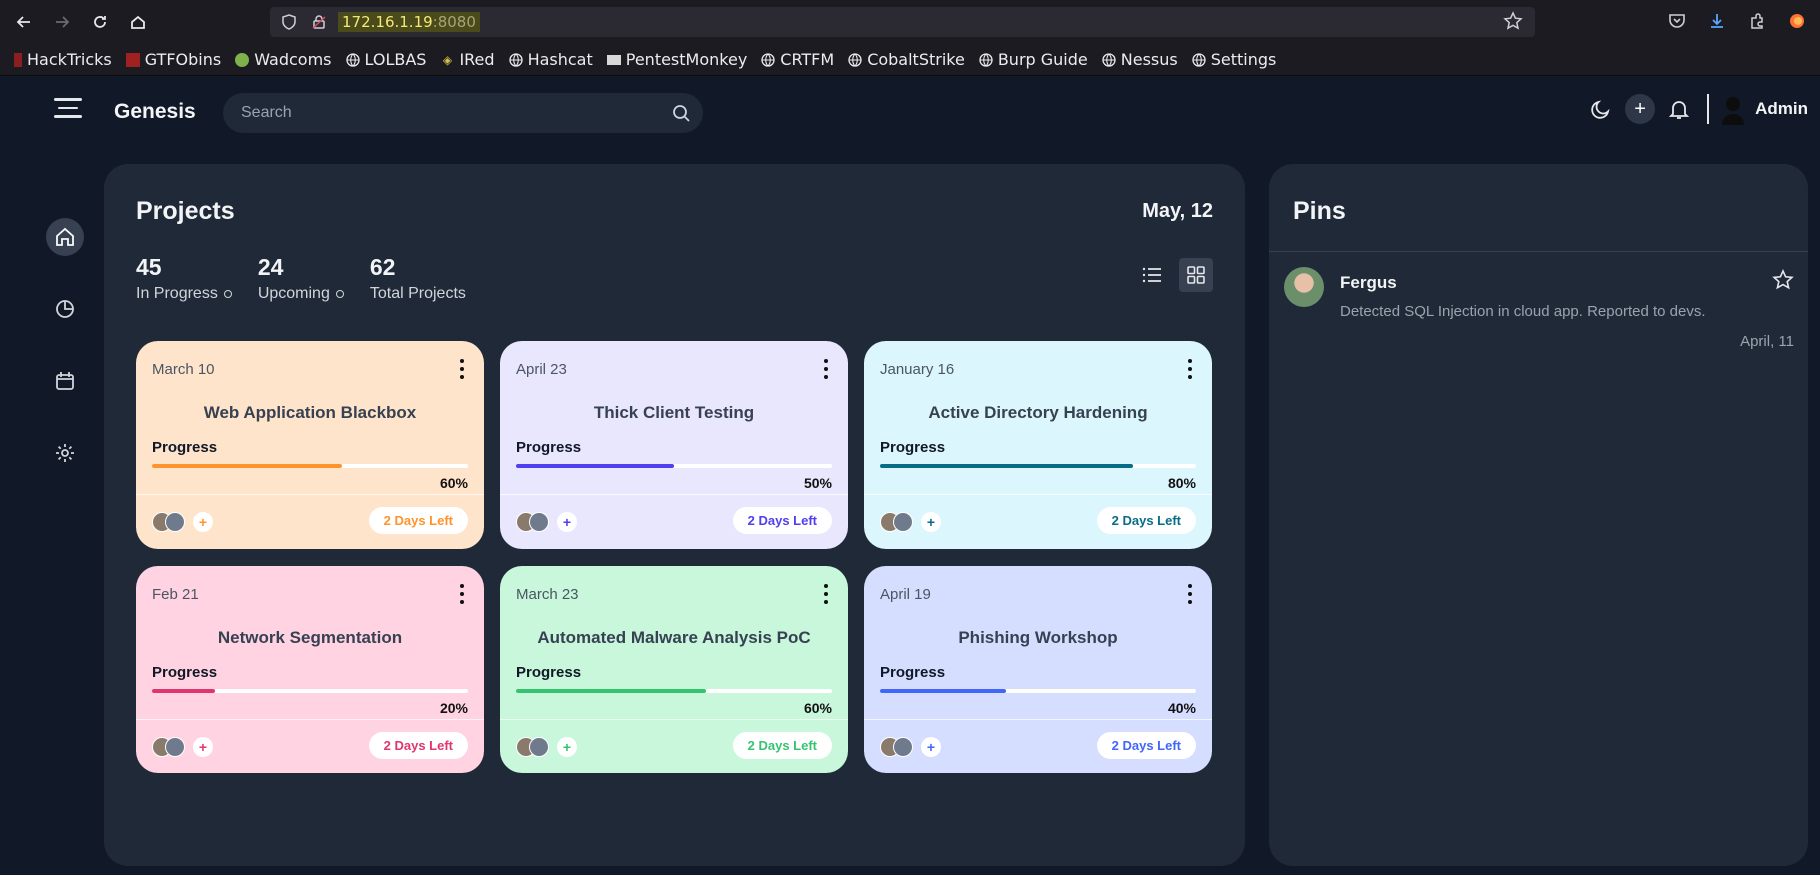  Describe the element at coordinates (65, 453) in the screenshot. I see `sidebar-item-settings` at that location.